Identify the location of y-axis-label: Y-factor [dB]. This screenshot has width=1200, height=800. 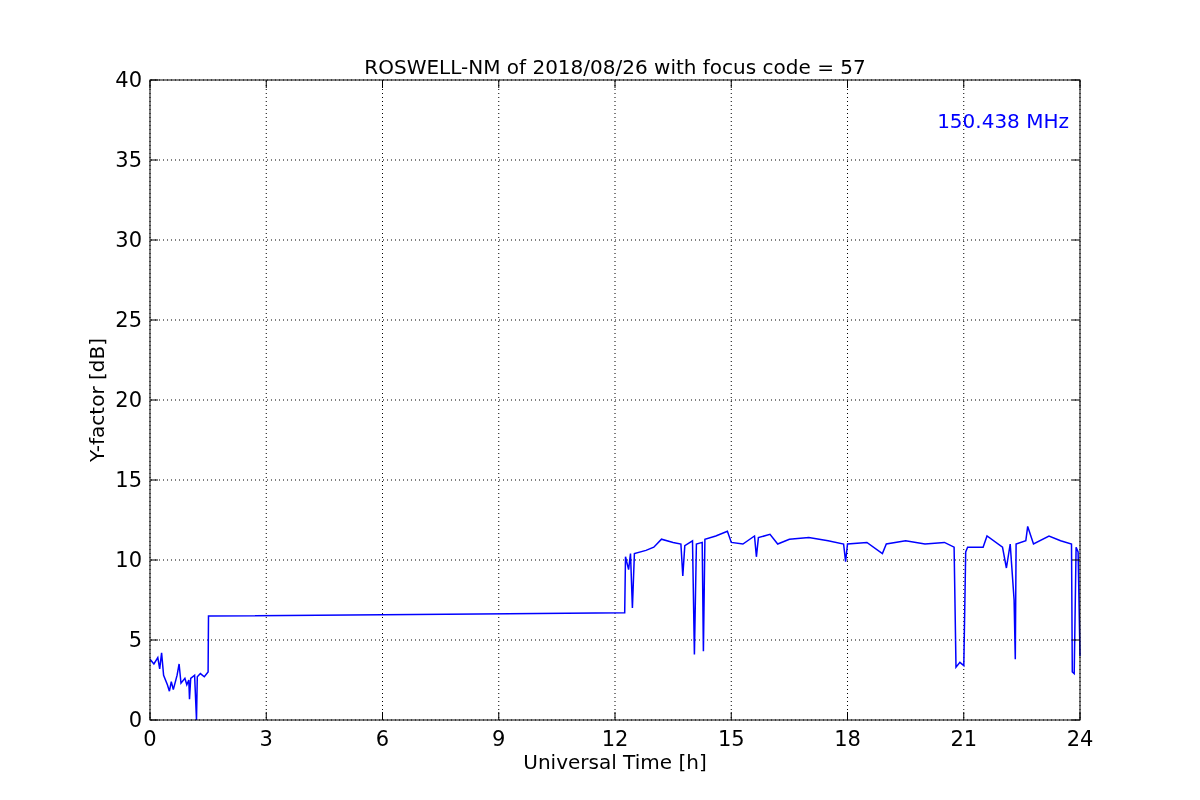
(97, 400).